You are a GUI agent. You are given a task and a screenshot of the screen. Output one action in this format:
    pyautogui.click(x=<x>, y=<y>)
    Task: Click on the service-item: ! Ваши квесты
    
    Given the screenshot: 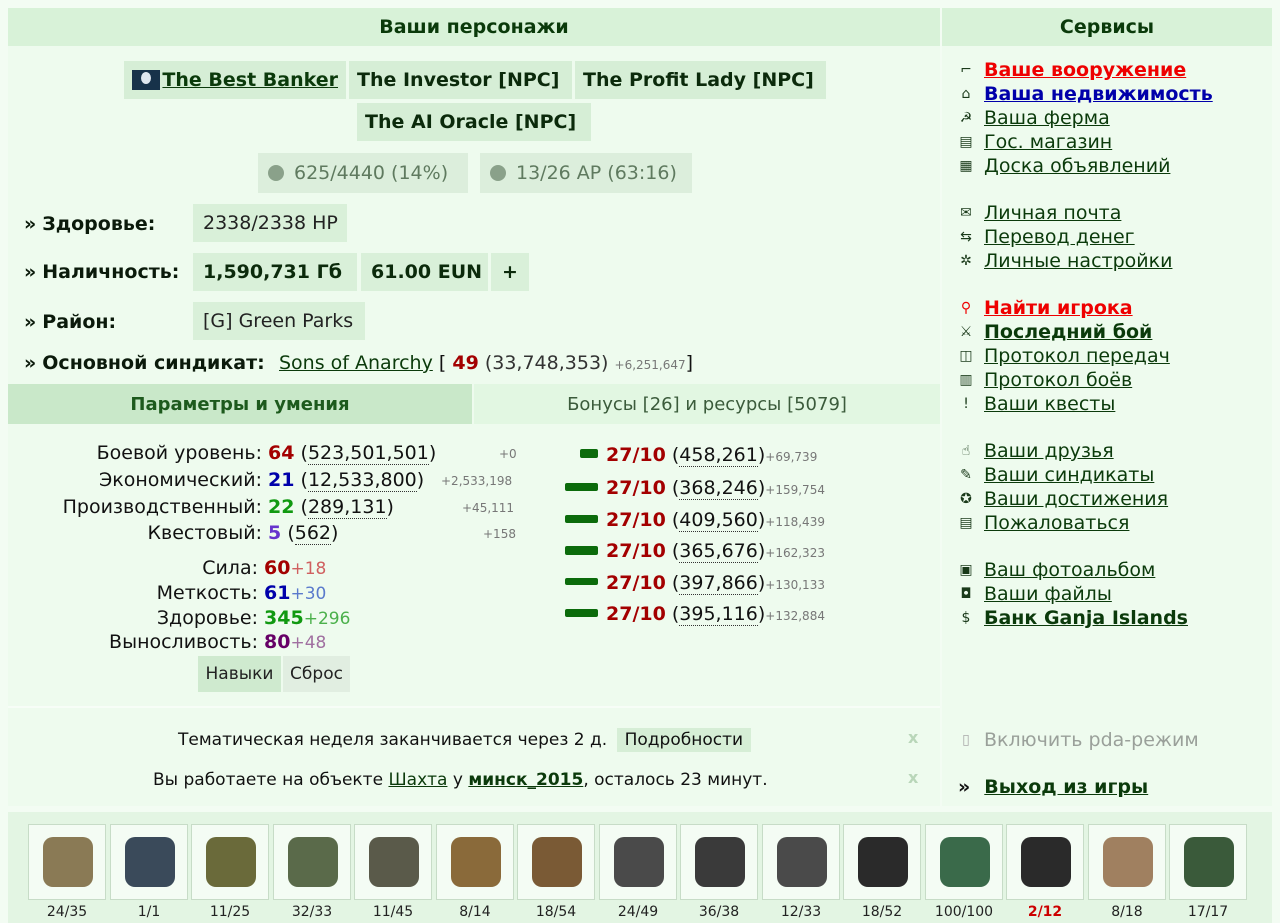 What is the action you would take?
    pyautogui.click(x=1036, y=404)
    